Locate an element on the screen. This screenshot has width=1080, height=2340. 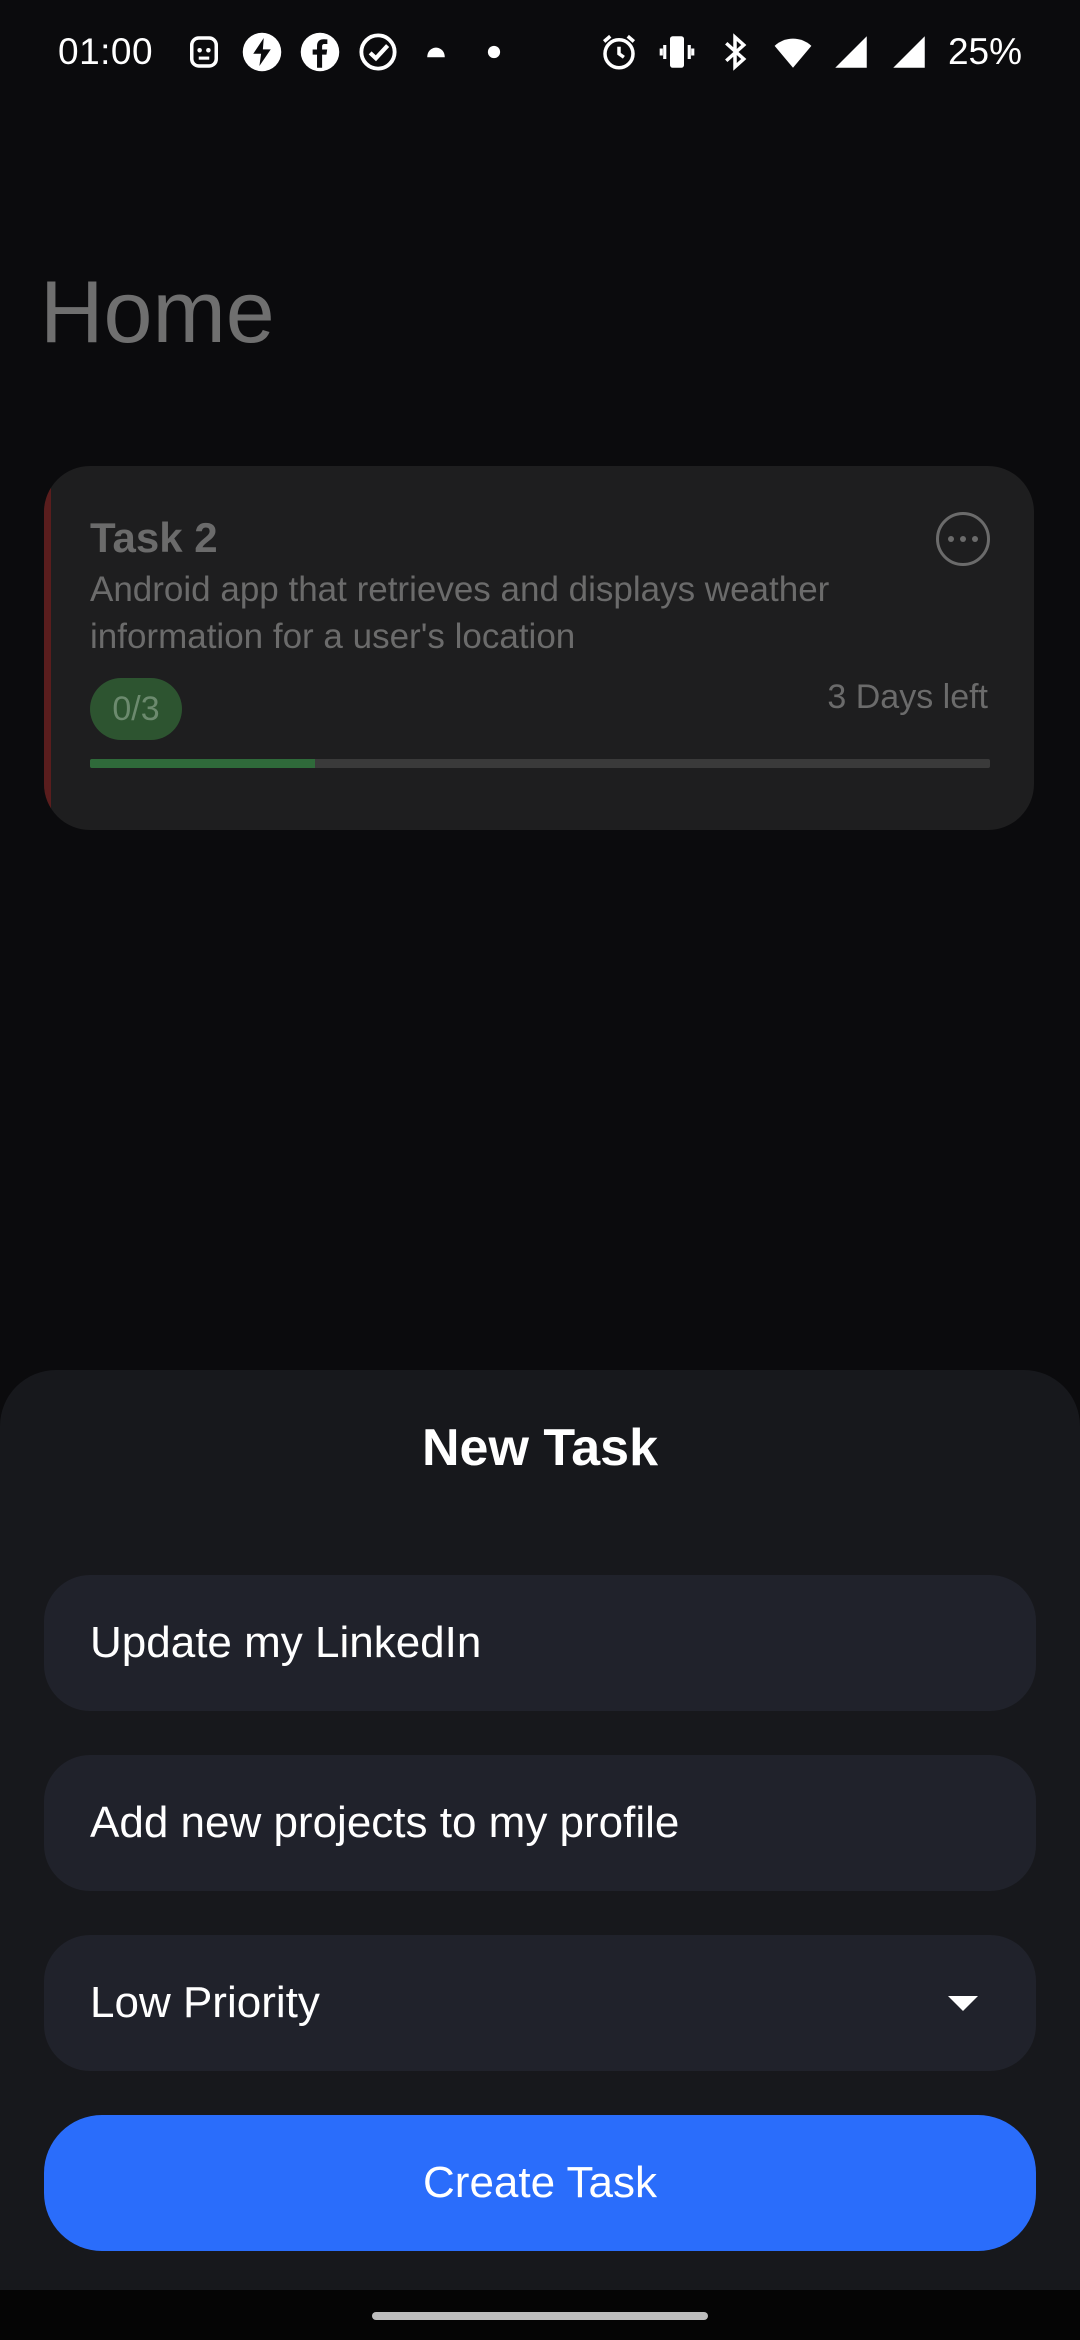
home-indicator is located at coordinates (540, 2316).